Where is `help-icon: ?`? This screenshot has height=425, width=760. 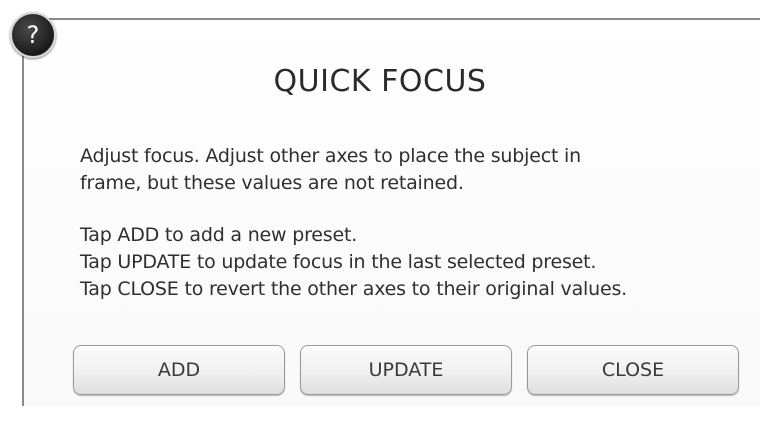 help-icon: ? is located at coordinates (33, 35).